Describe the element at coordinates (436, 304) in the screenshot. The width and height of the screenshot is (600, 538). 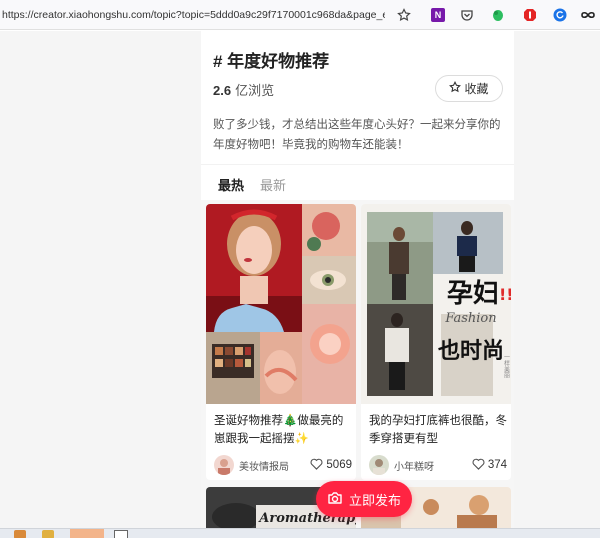
I see `note-cover-image: 孕妇 Fashion 也时尚 一样美丽 !!` at that location.